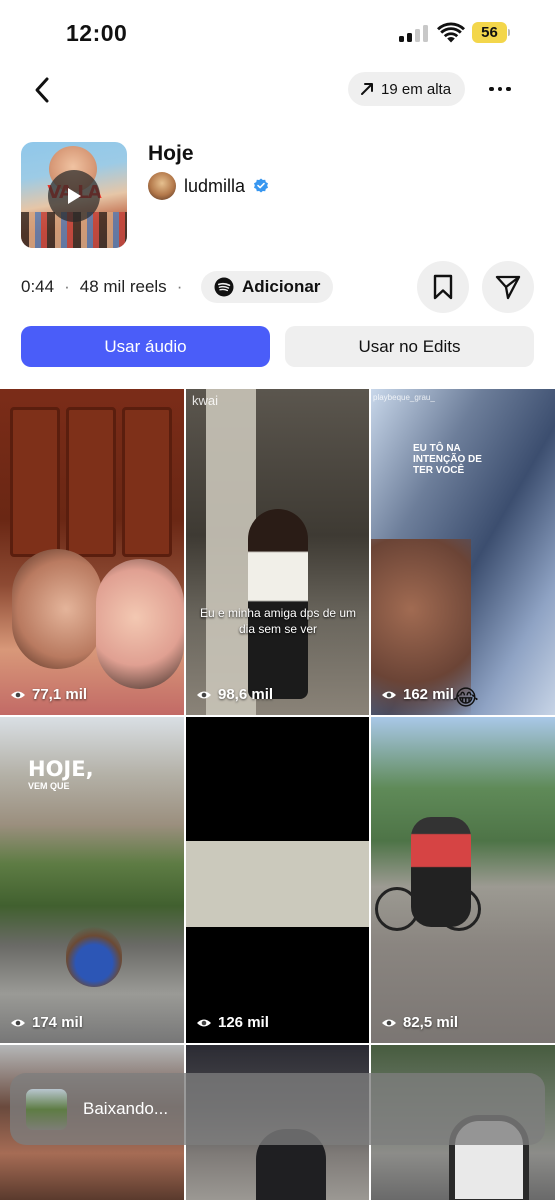 This screenshot has height=1200, width=555. Describe the element at coordinates (416, 89) in the screenshot. I see `trending-label: 19 em alta` at that location.